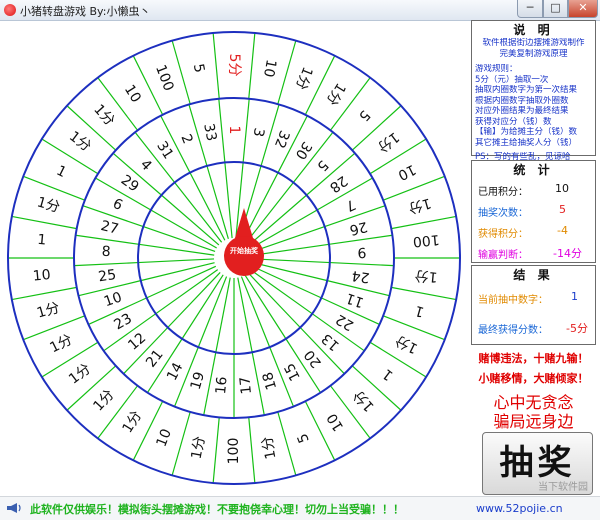 The width and height of the screenshot is (600, 520). Describe the element at coordinates (14, 508) in the screenshot. I see `megaphone-icon` at that location.